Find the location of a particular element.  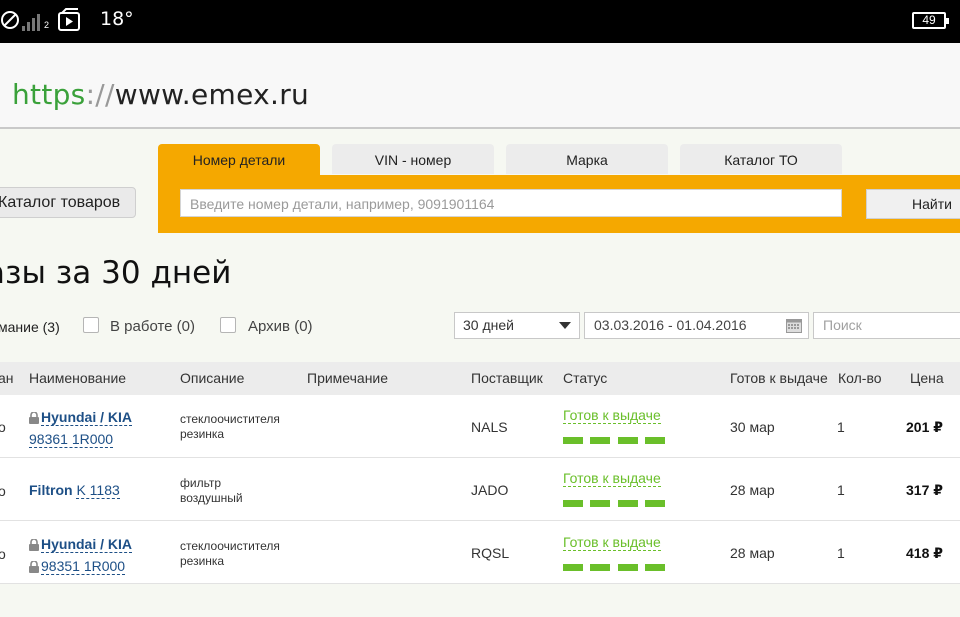

temperature-label: 18° is located at coordinates (117, 19).